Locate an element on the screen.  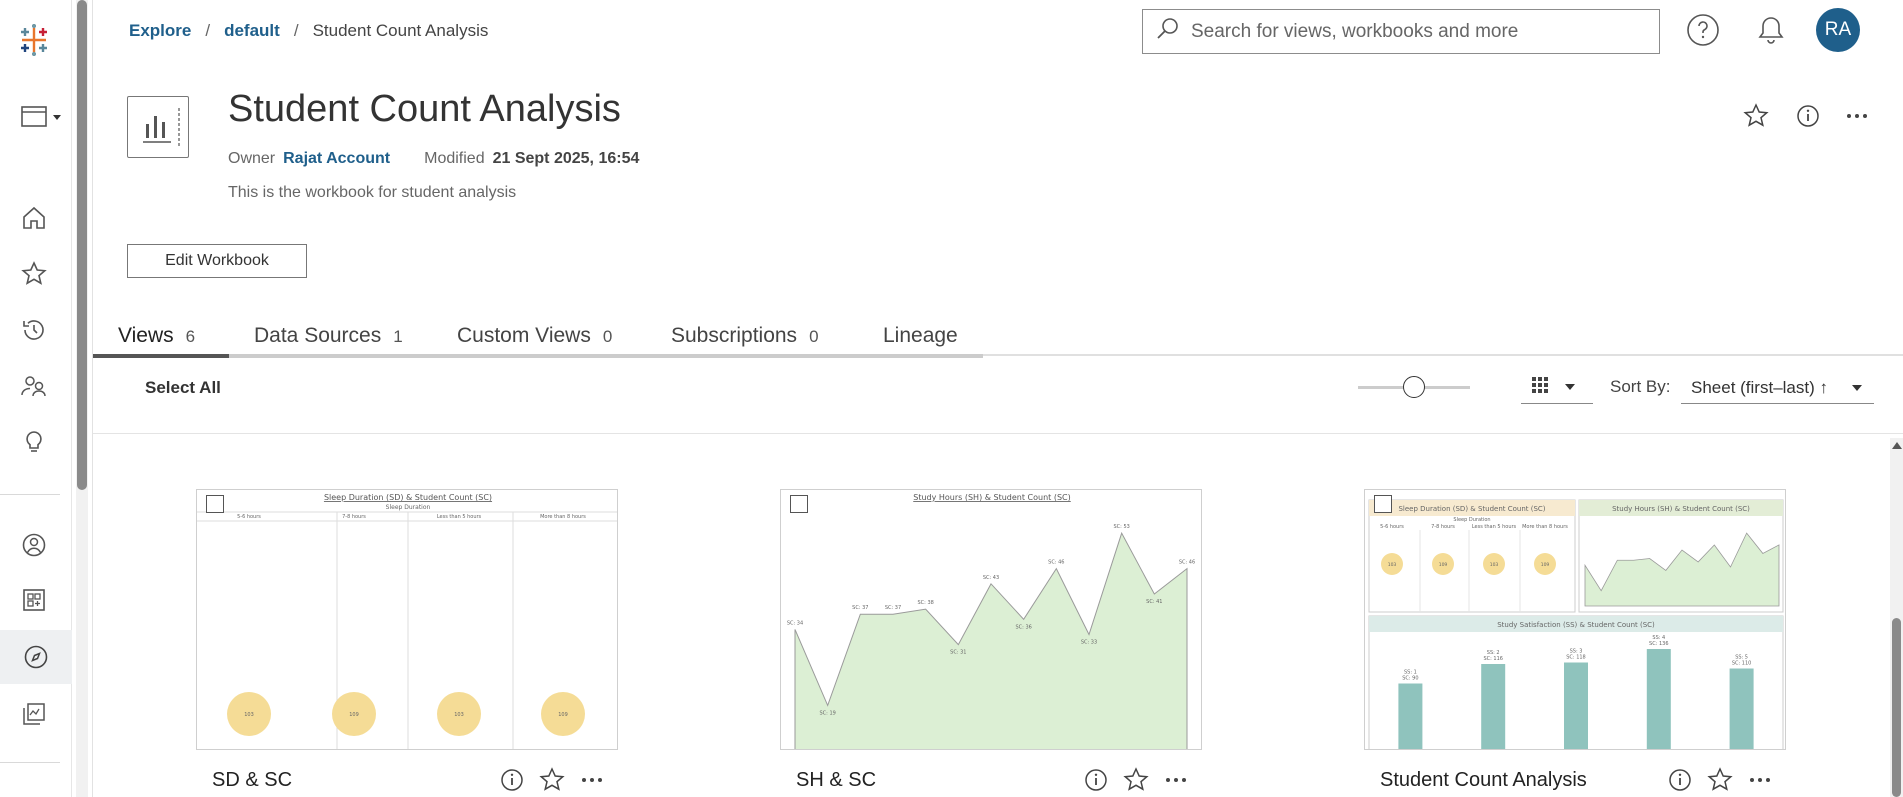
tab-data-sources: Data Sources 1 is located at coordinates (328, 336).